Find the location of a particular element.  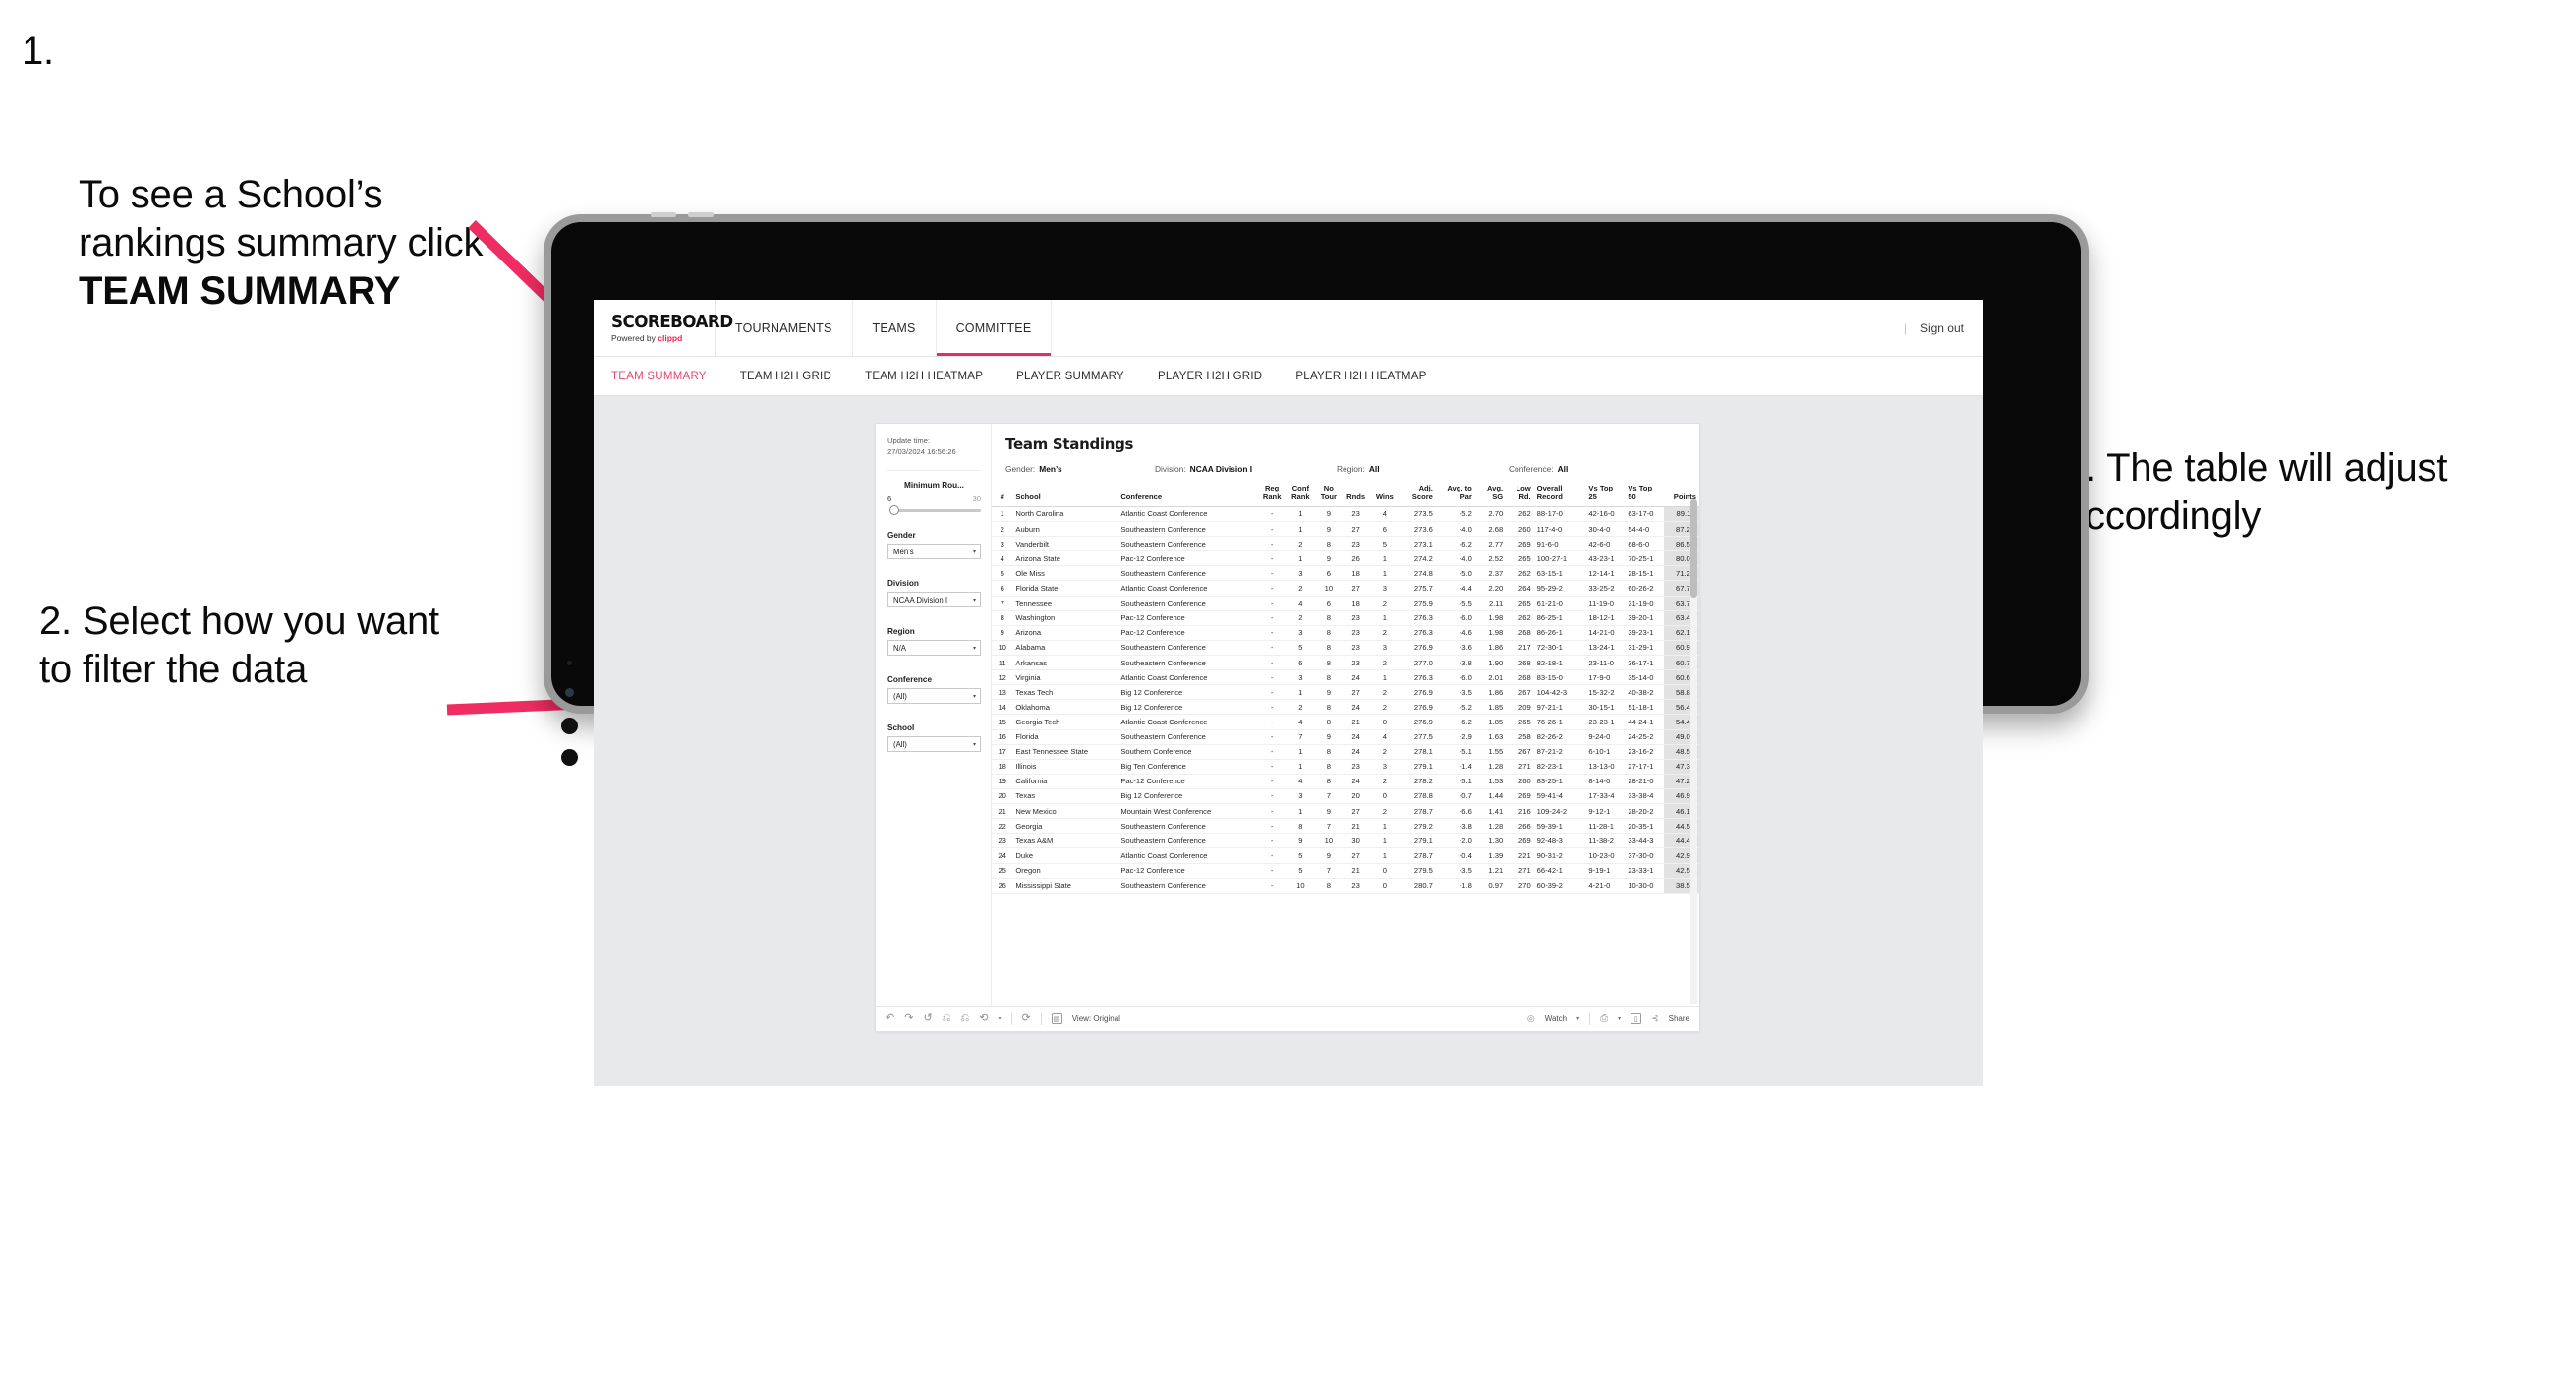

top-nav-item-tournaments: TOURNAMENTS is located at coordinates (785, 328).